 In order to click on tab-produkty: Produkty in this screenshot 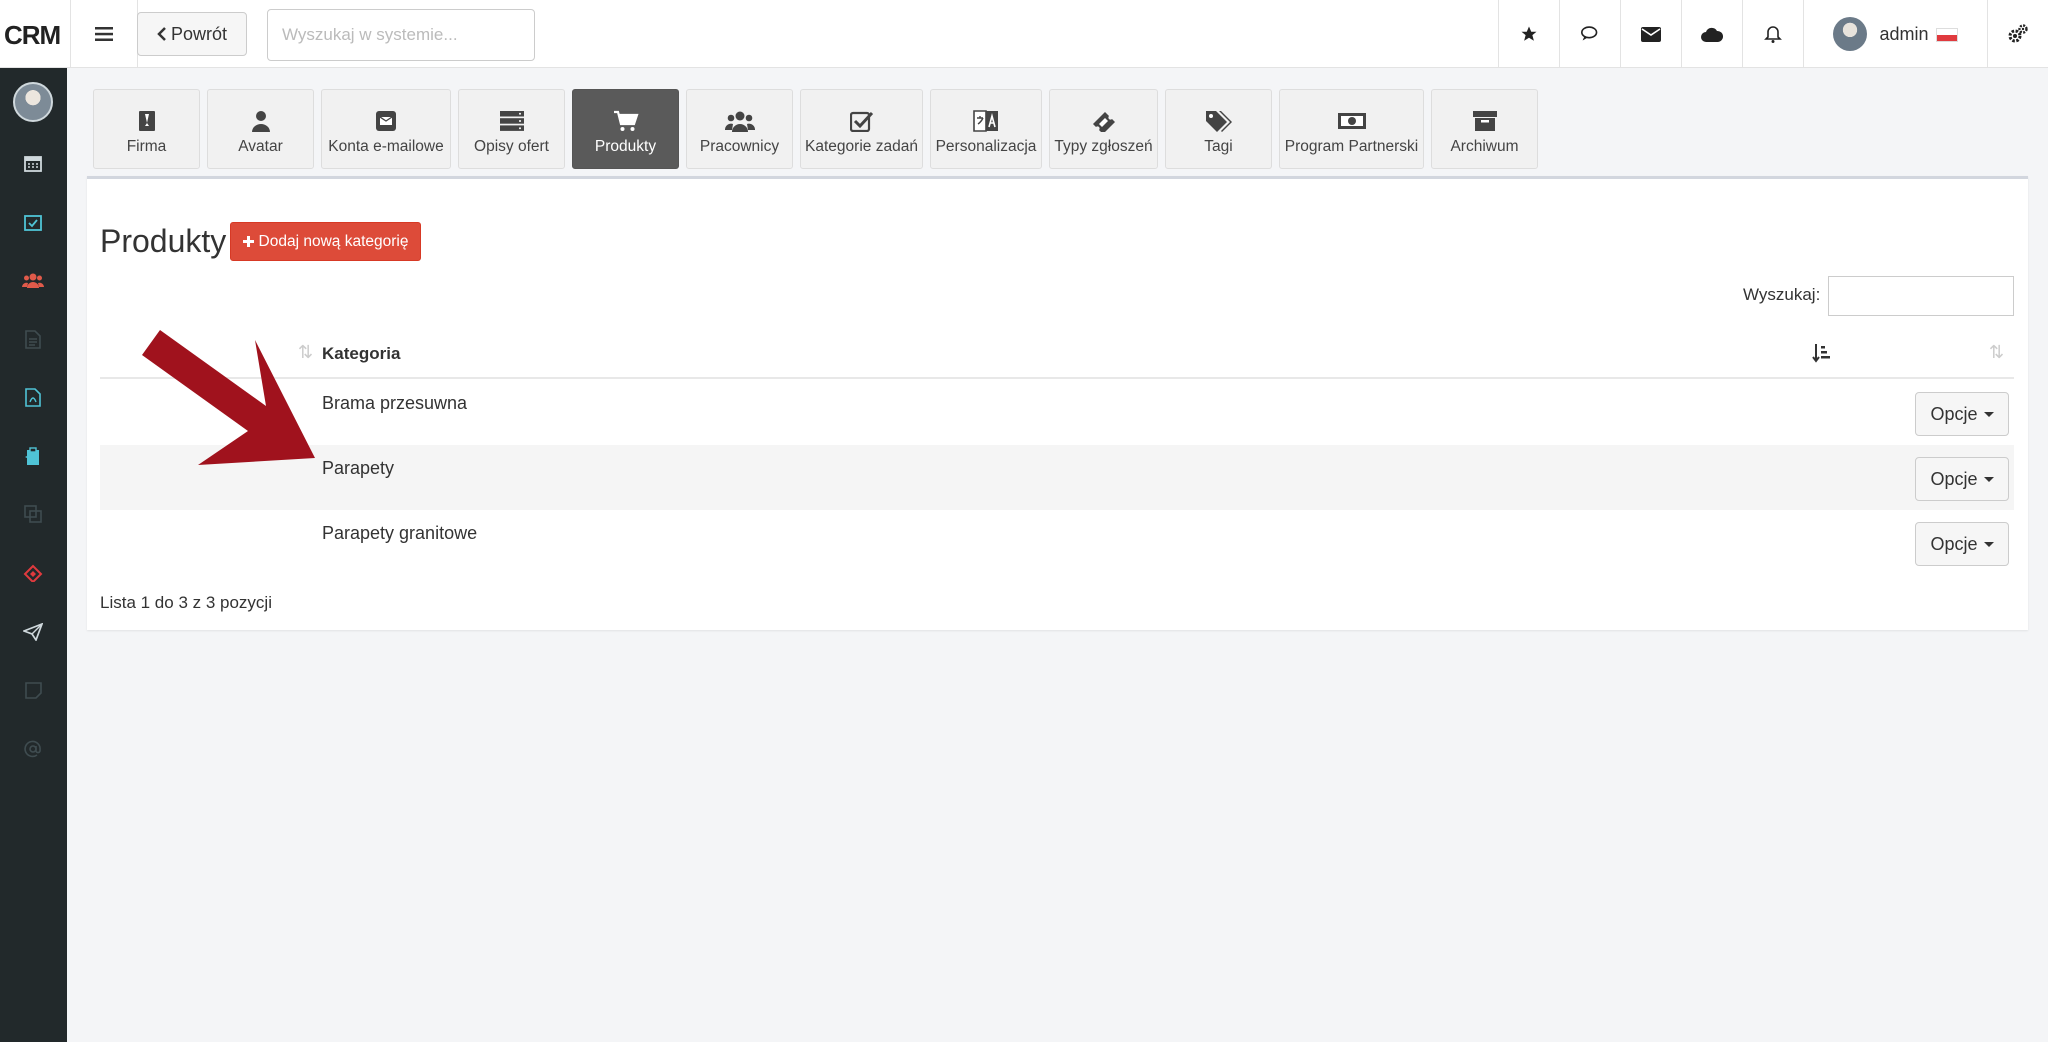, I will do `click(625, 129)`.